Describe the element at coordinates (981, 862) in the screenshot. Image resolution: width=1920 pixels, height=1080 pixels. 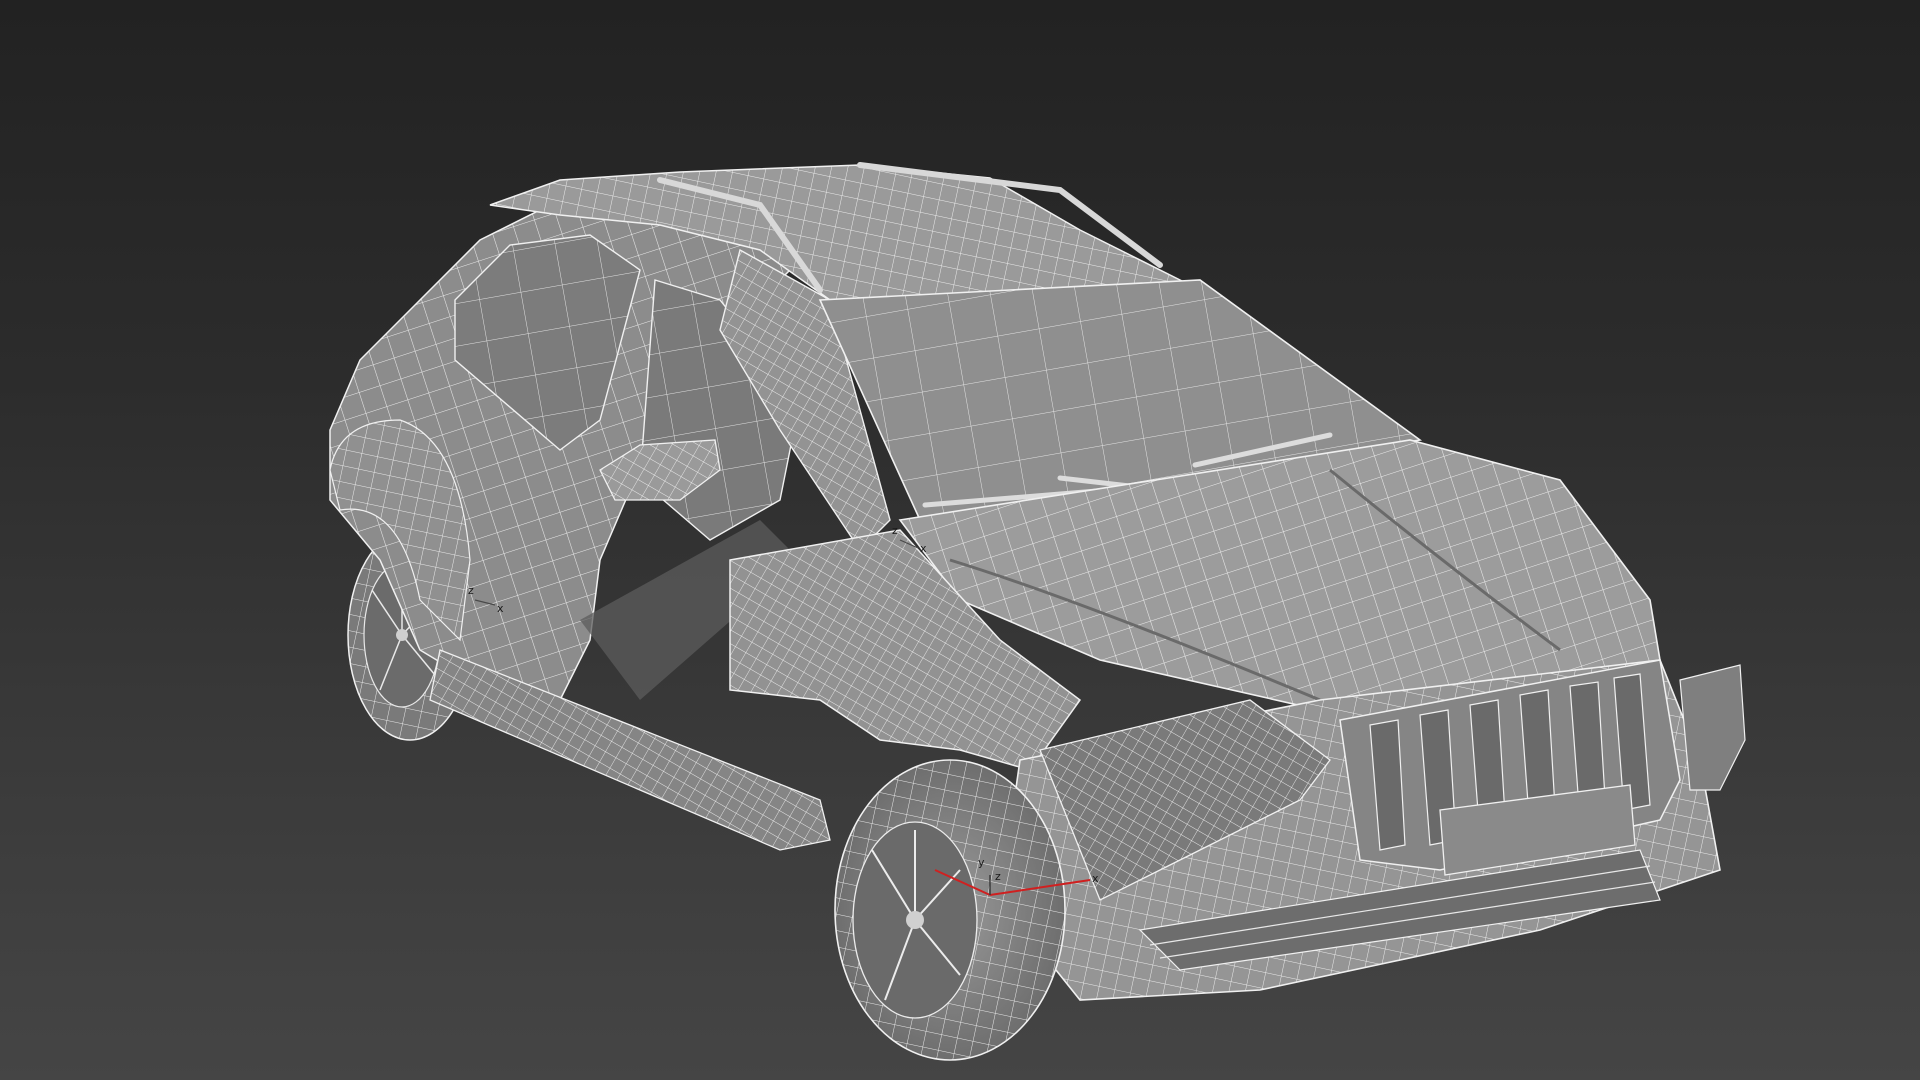
I see `gizmo-y-label: y` at that location.